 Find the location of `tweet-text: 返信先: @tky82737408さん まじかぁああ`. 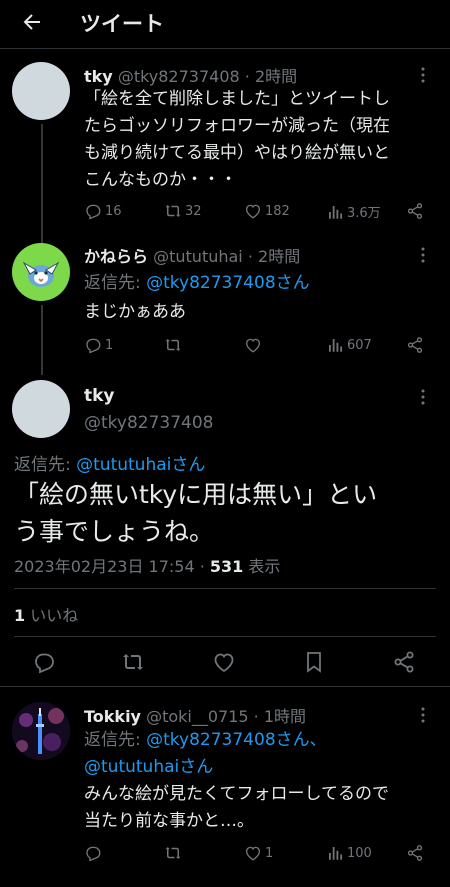

tweet-text: 返信先: @tky82737408さん まじかぁああ is located at coordinates (197, 297).